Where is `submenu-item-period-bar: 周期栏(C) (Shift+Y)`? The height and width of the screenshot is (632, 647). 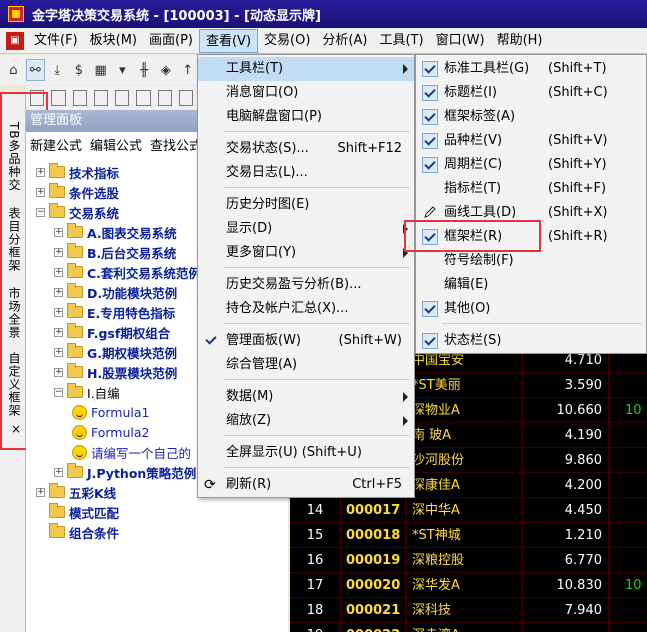
submenu-item-period-bar: 周期栏(C) (Shift+Y) is located at coordinates (531, 165).